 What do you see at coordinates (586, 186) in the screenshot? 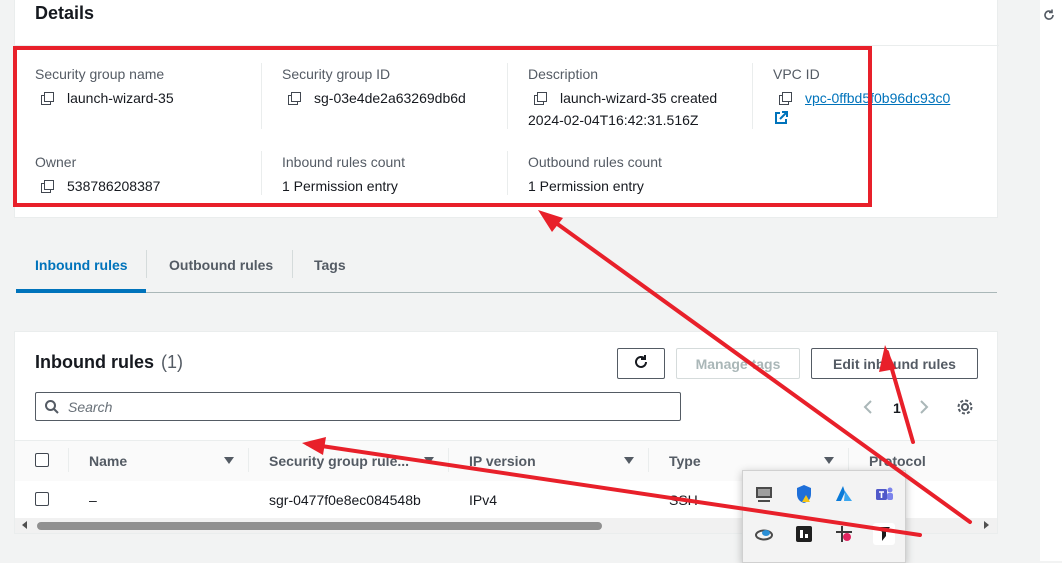
I see `outbound-count-value: 1 Permission entry` at bounding box center [586, 186].